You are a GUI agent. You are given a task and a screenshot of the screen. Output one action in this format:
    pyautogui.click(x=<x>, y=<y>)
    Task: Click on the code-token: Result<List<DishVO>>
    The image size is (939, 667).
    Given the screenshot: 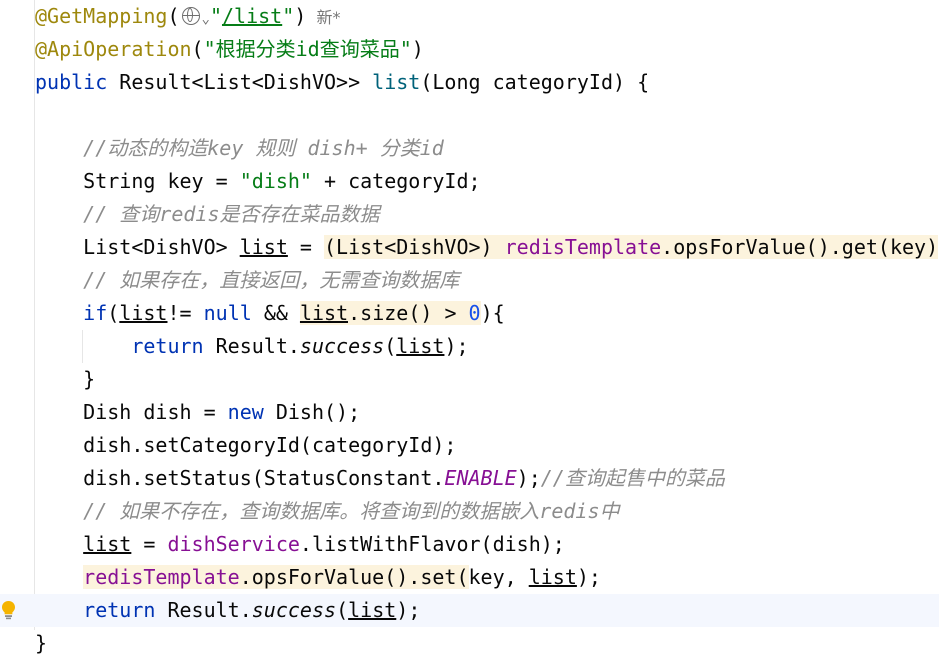 What is the action you would take?
    pyautogui.click(x=246, y=82)
    